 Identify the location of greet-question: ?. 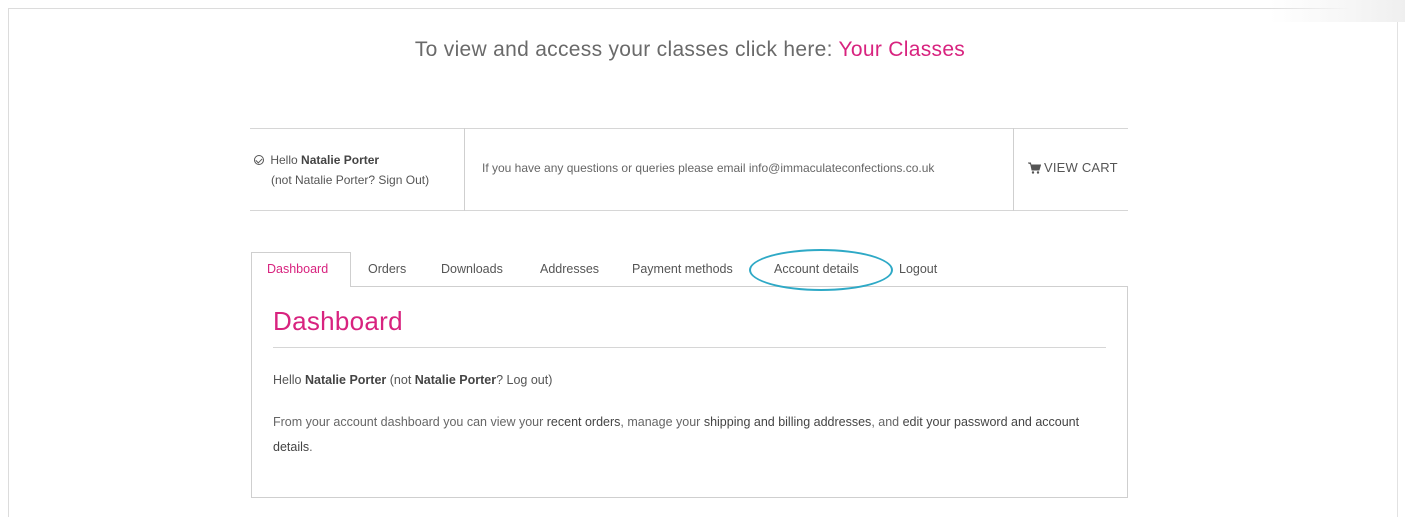
(500, 380).